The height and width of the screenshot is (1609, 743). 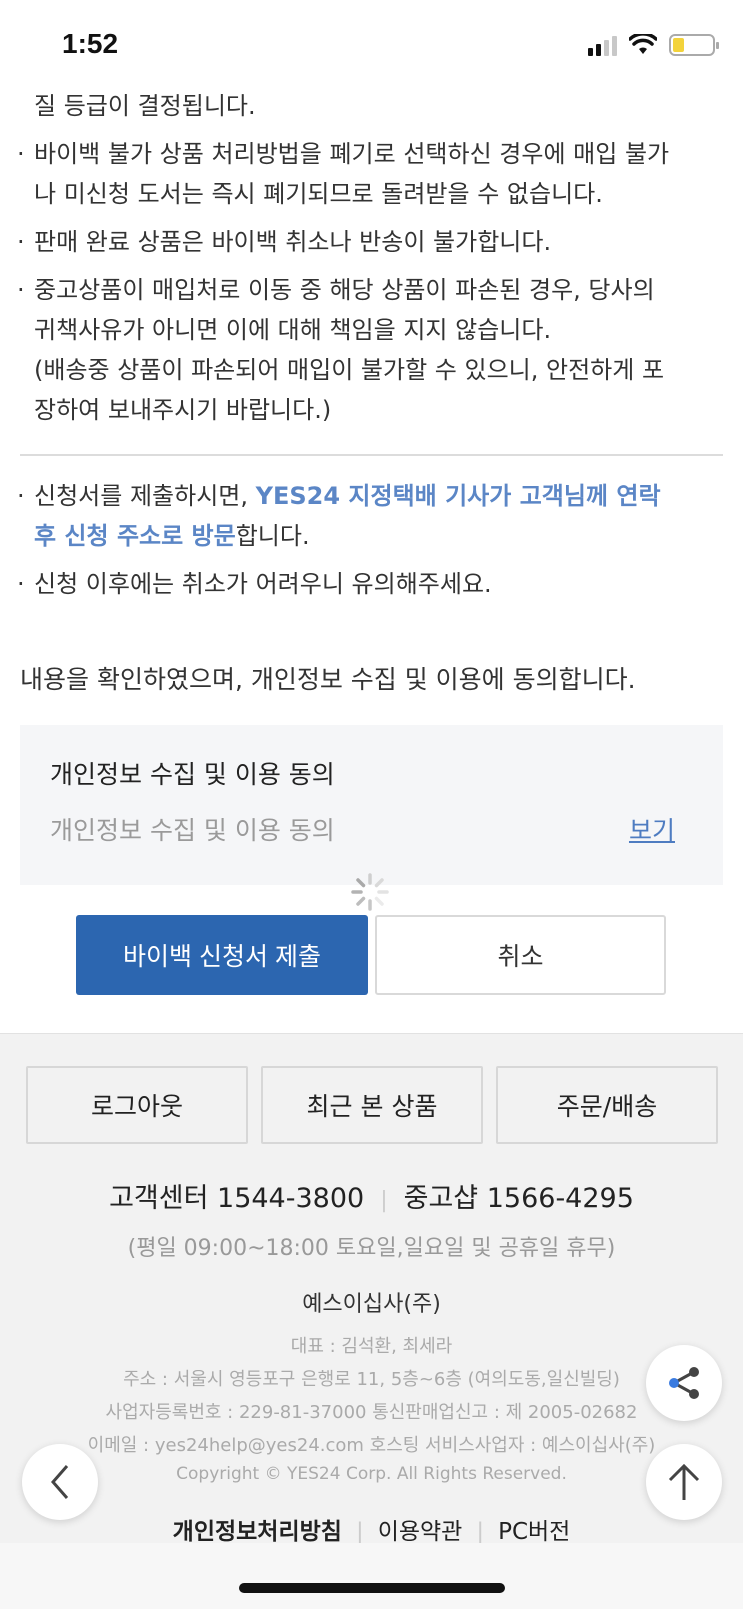 What do you see at coordinates (371, 290) in the screenshot?
I see `notice-line: 중고상품이 매입처로 이동 중 해당 상품이 파손된 경우, 당사의` at bounding box center [371, 290].